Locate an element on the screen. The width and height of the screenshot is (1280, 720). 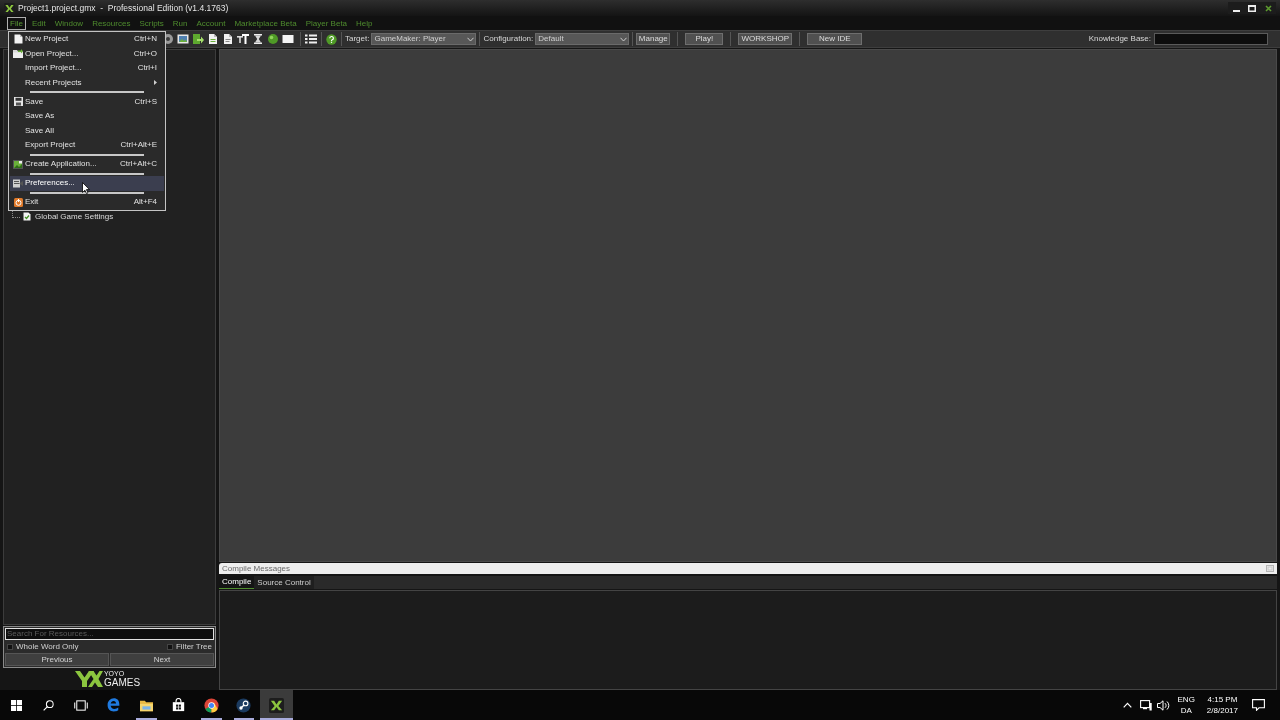
menu-item: Account is located at coordinates (211, 23).